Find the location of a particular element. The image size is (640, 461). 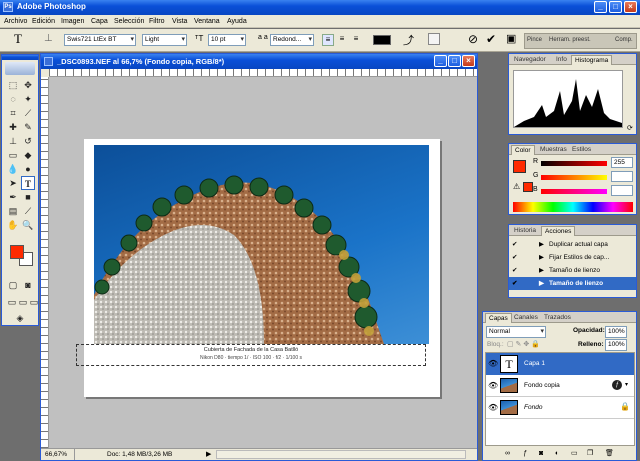

tab-histograma: Histograma is located at coordinates (592, 60).